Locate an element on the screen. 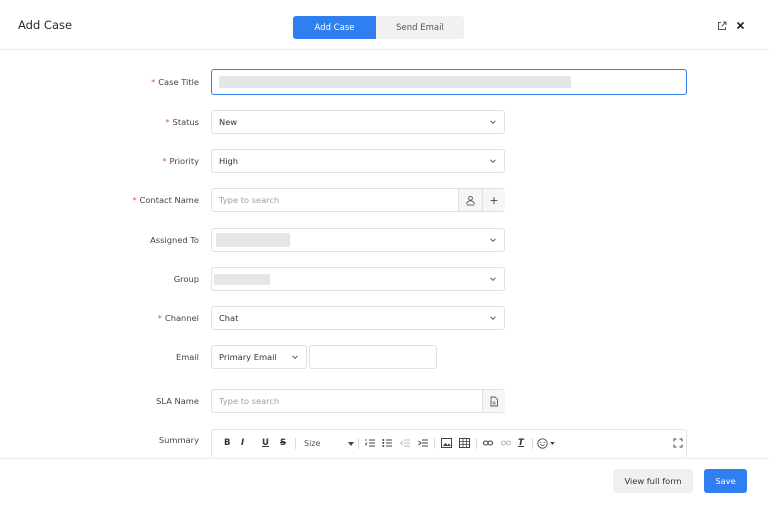  assigned-to-select is located at coordinates (358, 240).